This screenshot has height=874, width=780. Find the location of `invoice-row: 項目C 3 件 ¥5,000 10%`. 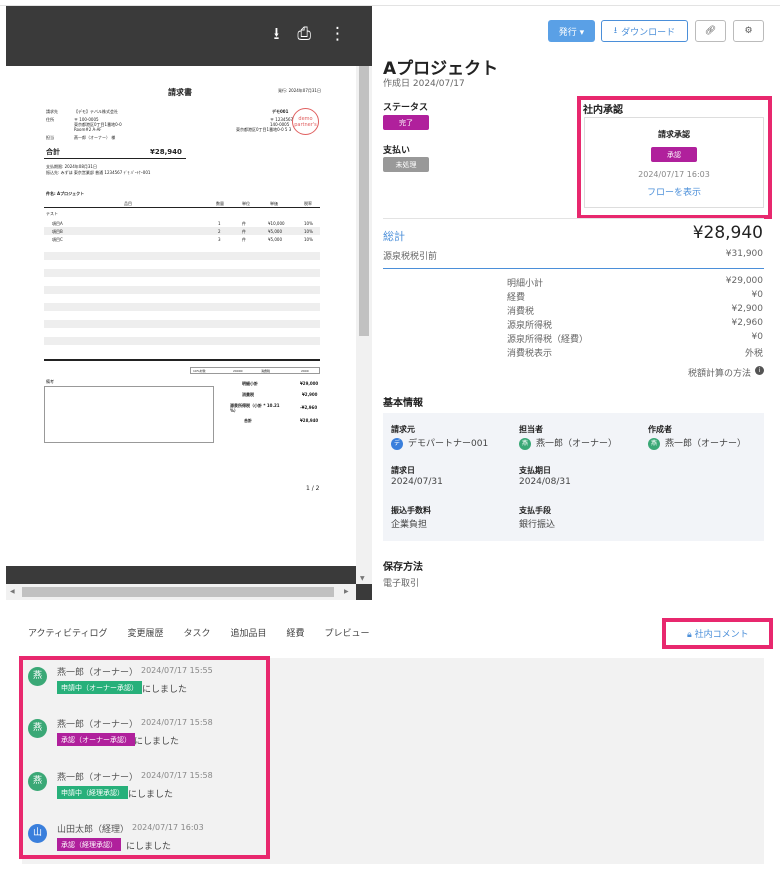

invoice-row: 項目C 3 件 ¥5,000 10% is located at coordinates (182, 239).